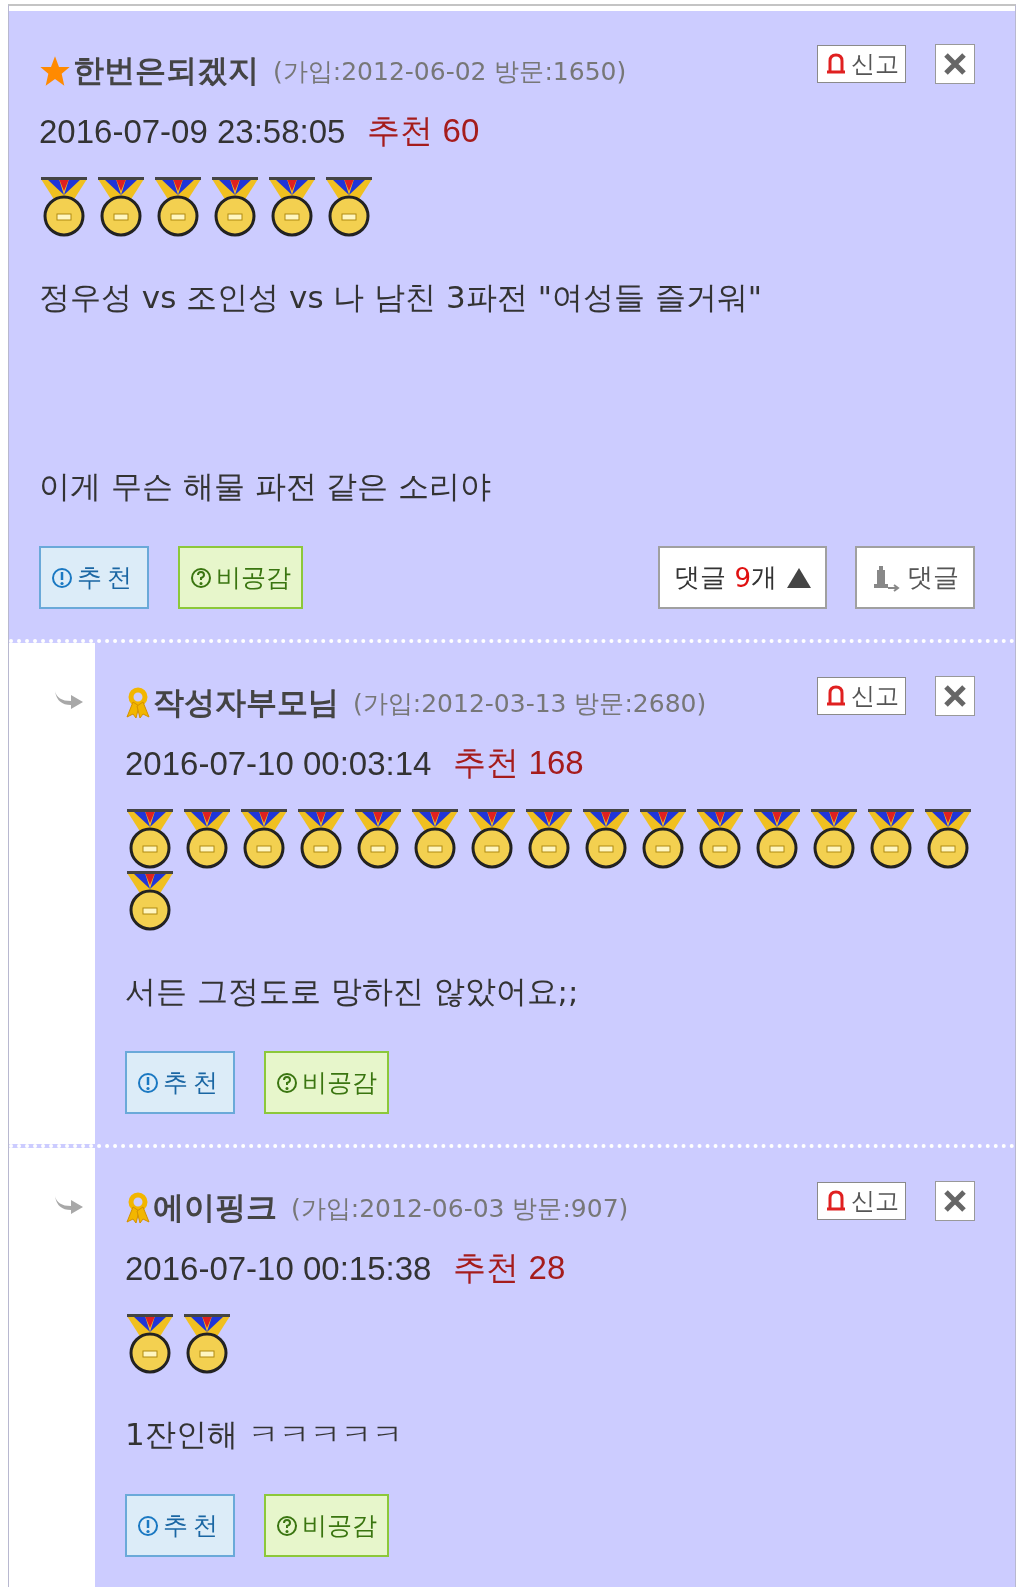 The image size is (1024, 1596). Describe the element at coordinates (530, 703) in the screenshot. I see `member-info: (가입:2012-03-13 방문:2680)` at that location.